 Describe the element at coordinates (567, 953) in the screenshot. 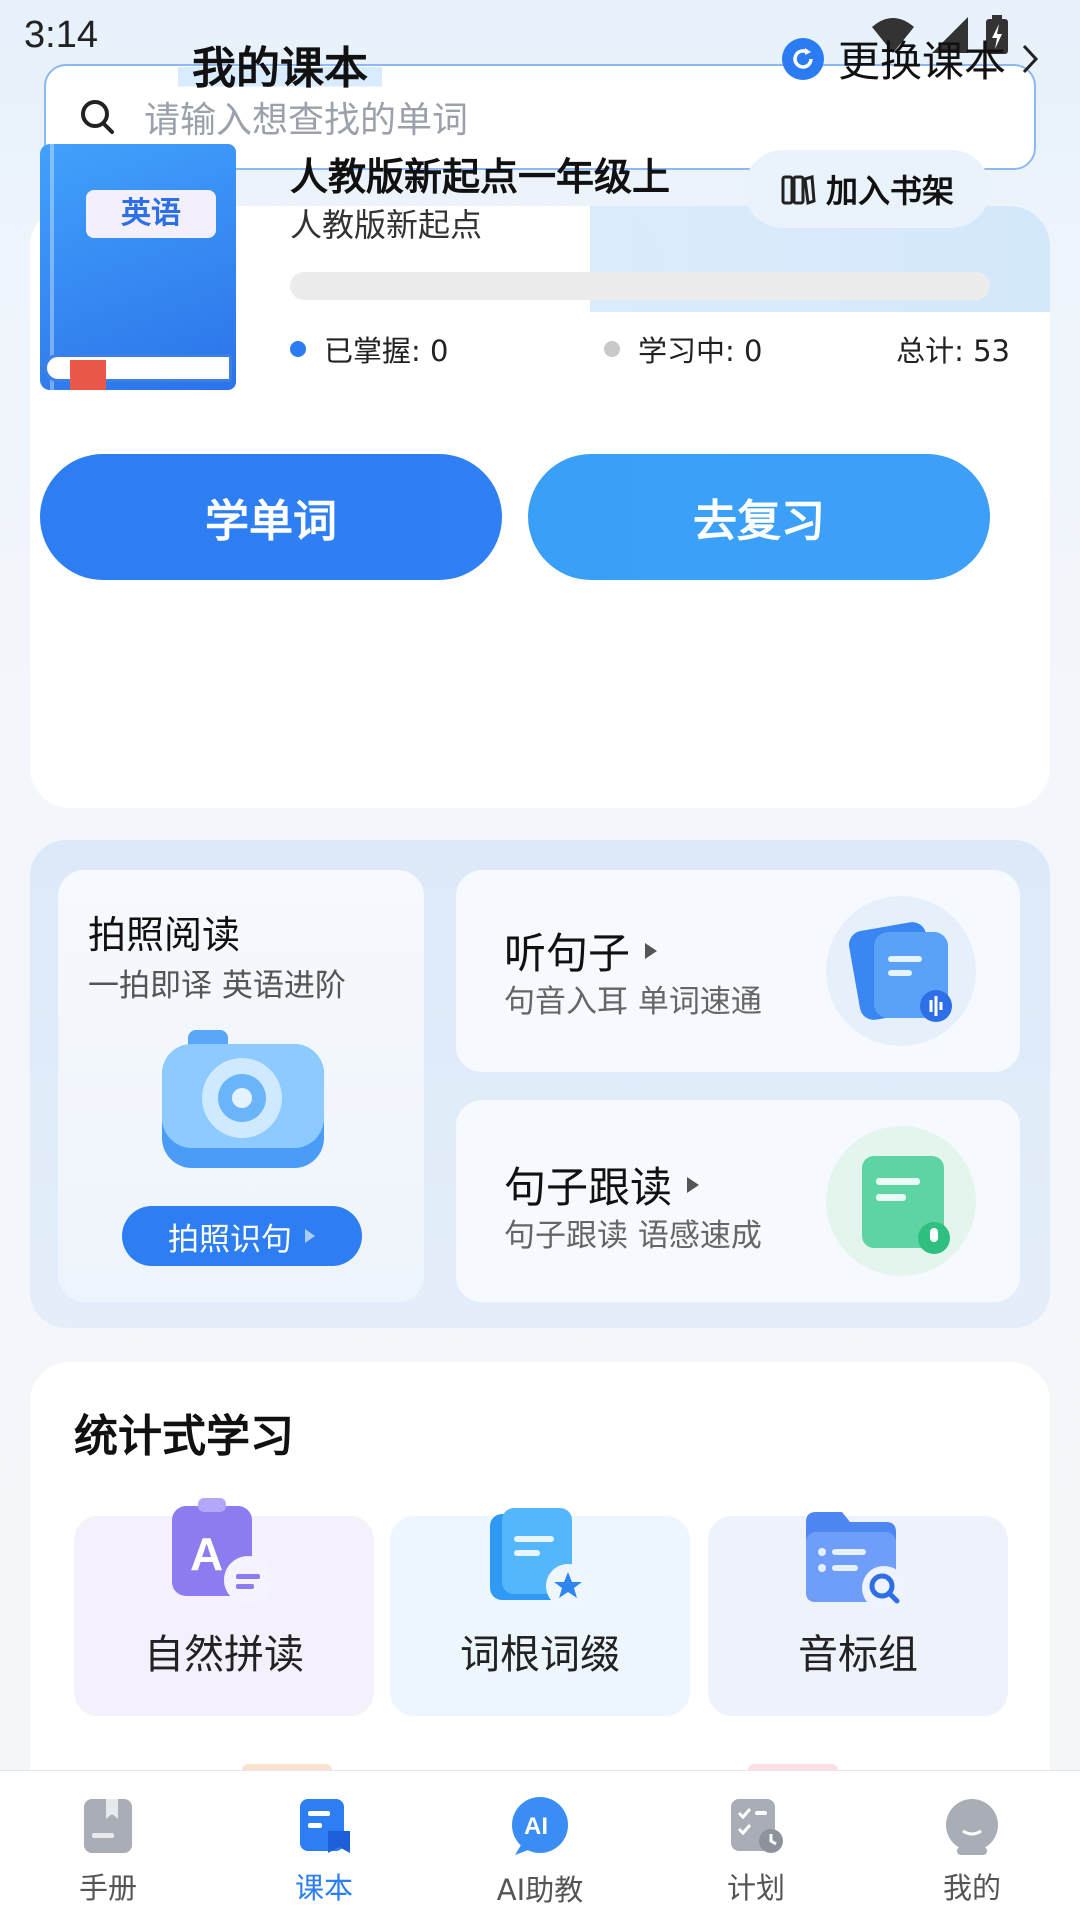

I see `listen-sentence-title: 听句子` at that location.